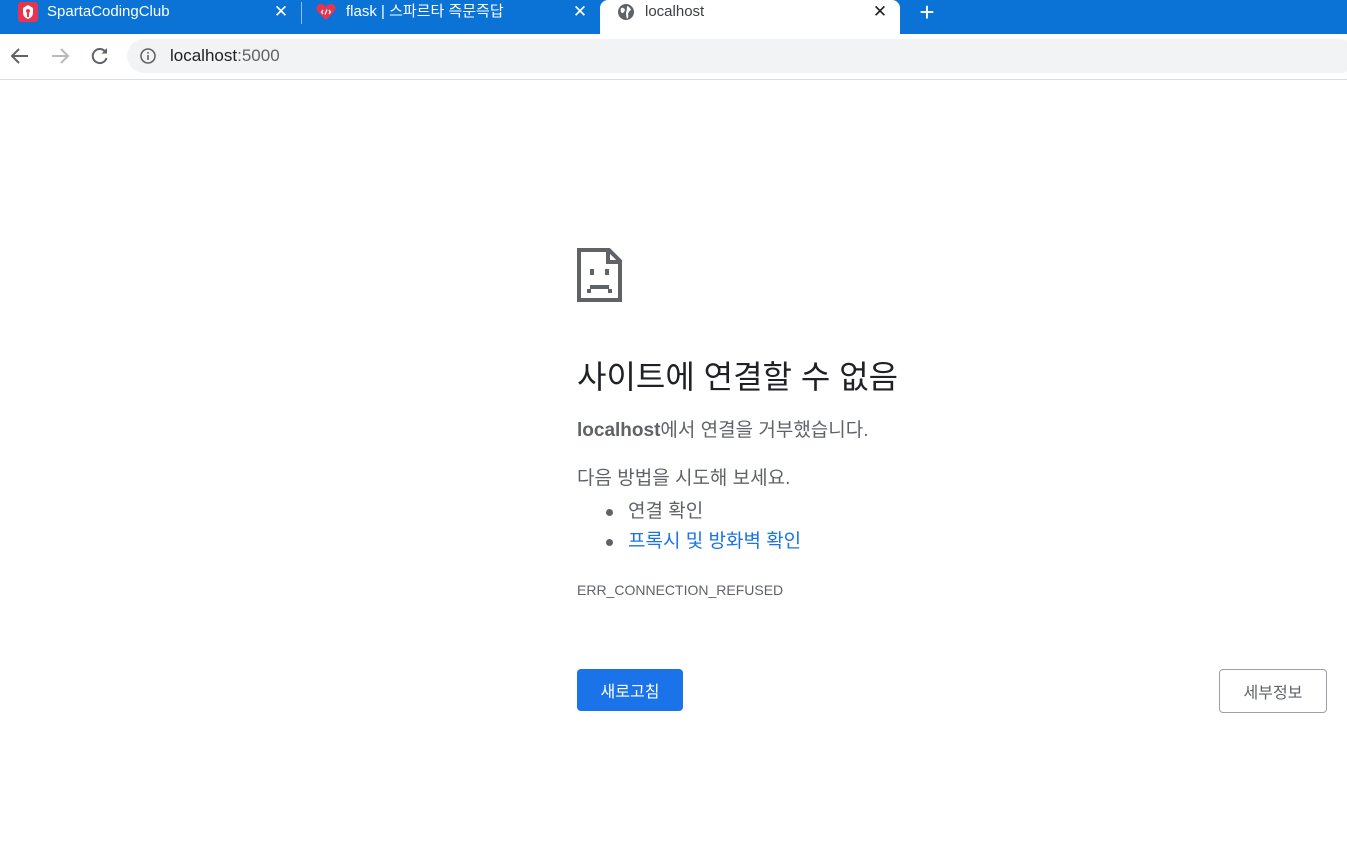 This screenshot has width=1347, height=842. I want to click on reload-button, so click(100, 56).